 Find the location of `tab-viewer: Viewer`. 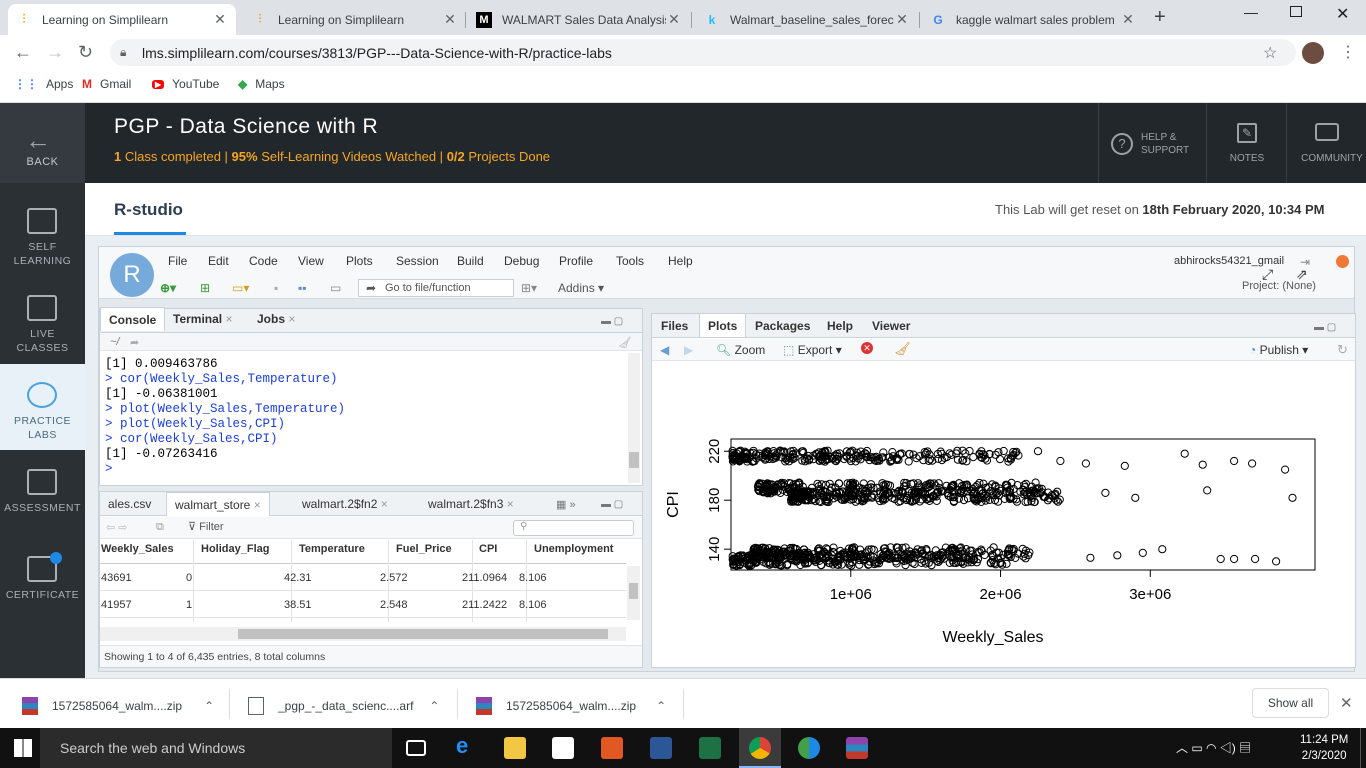

tab-viewer: Viewer is located at coordinates (891, 326).